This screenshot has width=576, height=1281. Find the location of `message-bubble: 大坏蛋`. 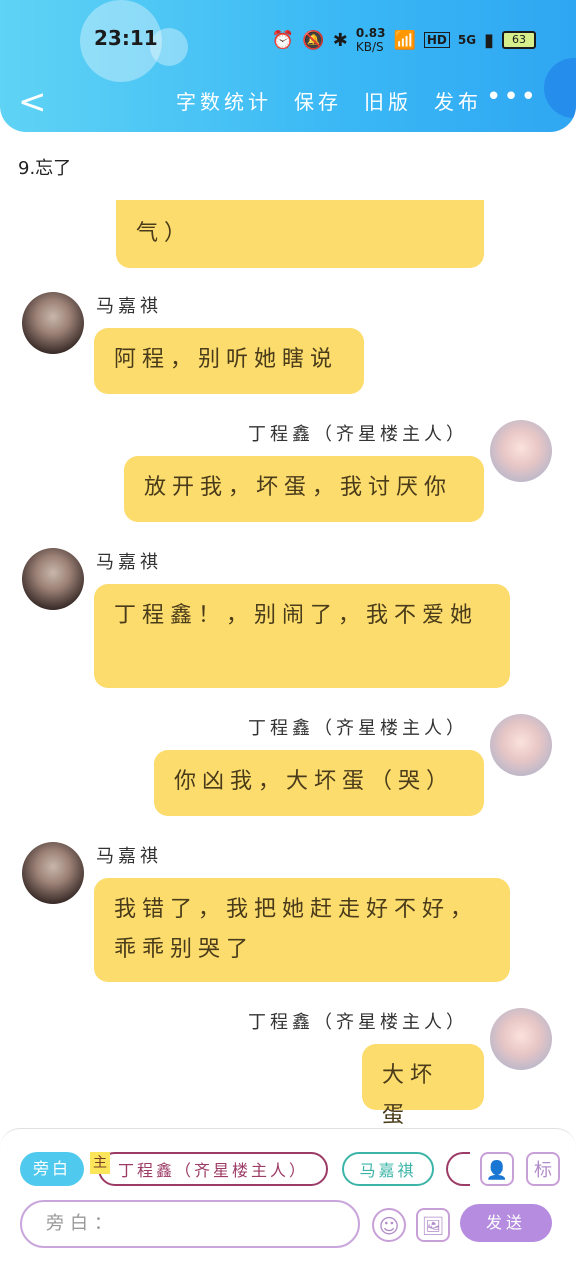

message-bubble: 大坏蛋 is located at coordinates (423, 1086).